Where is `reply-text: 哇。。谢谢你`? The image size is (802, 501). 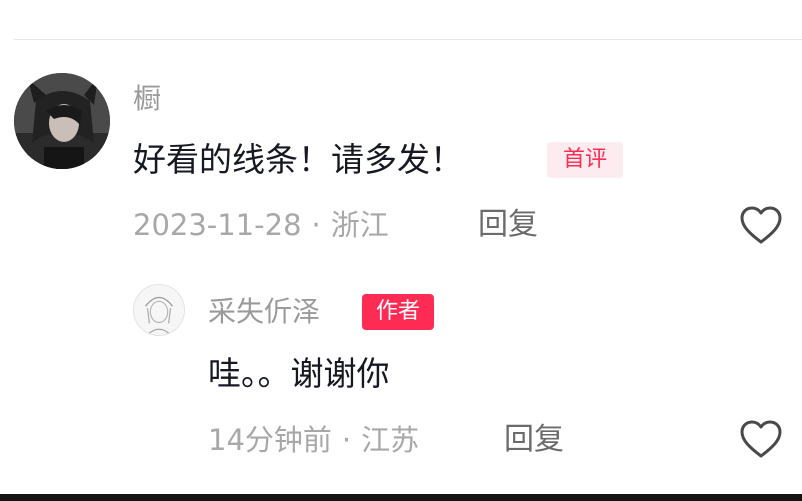 reply-text: 哇。。谢谢你 is located at coordinates (299, 373).